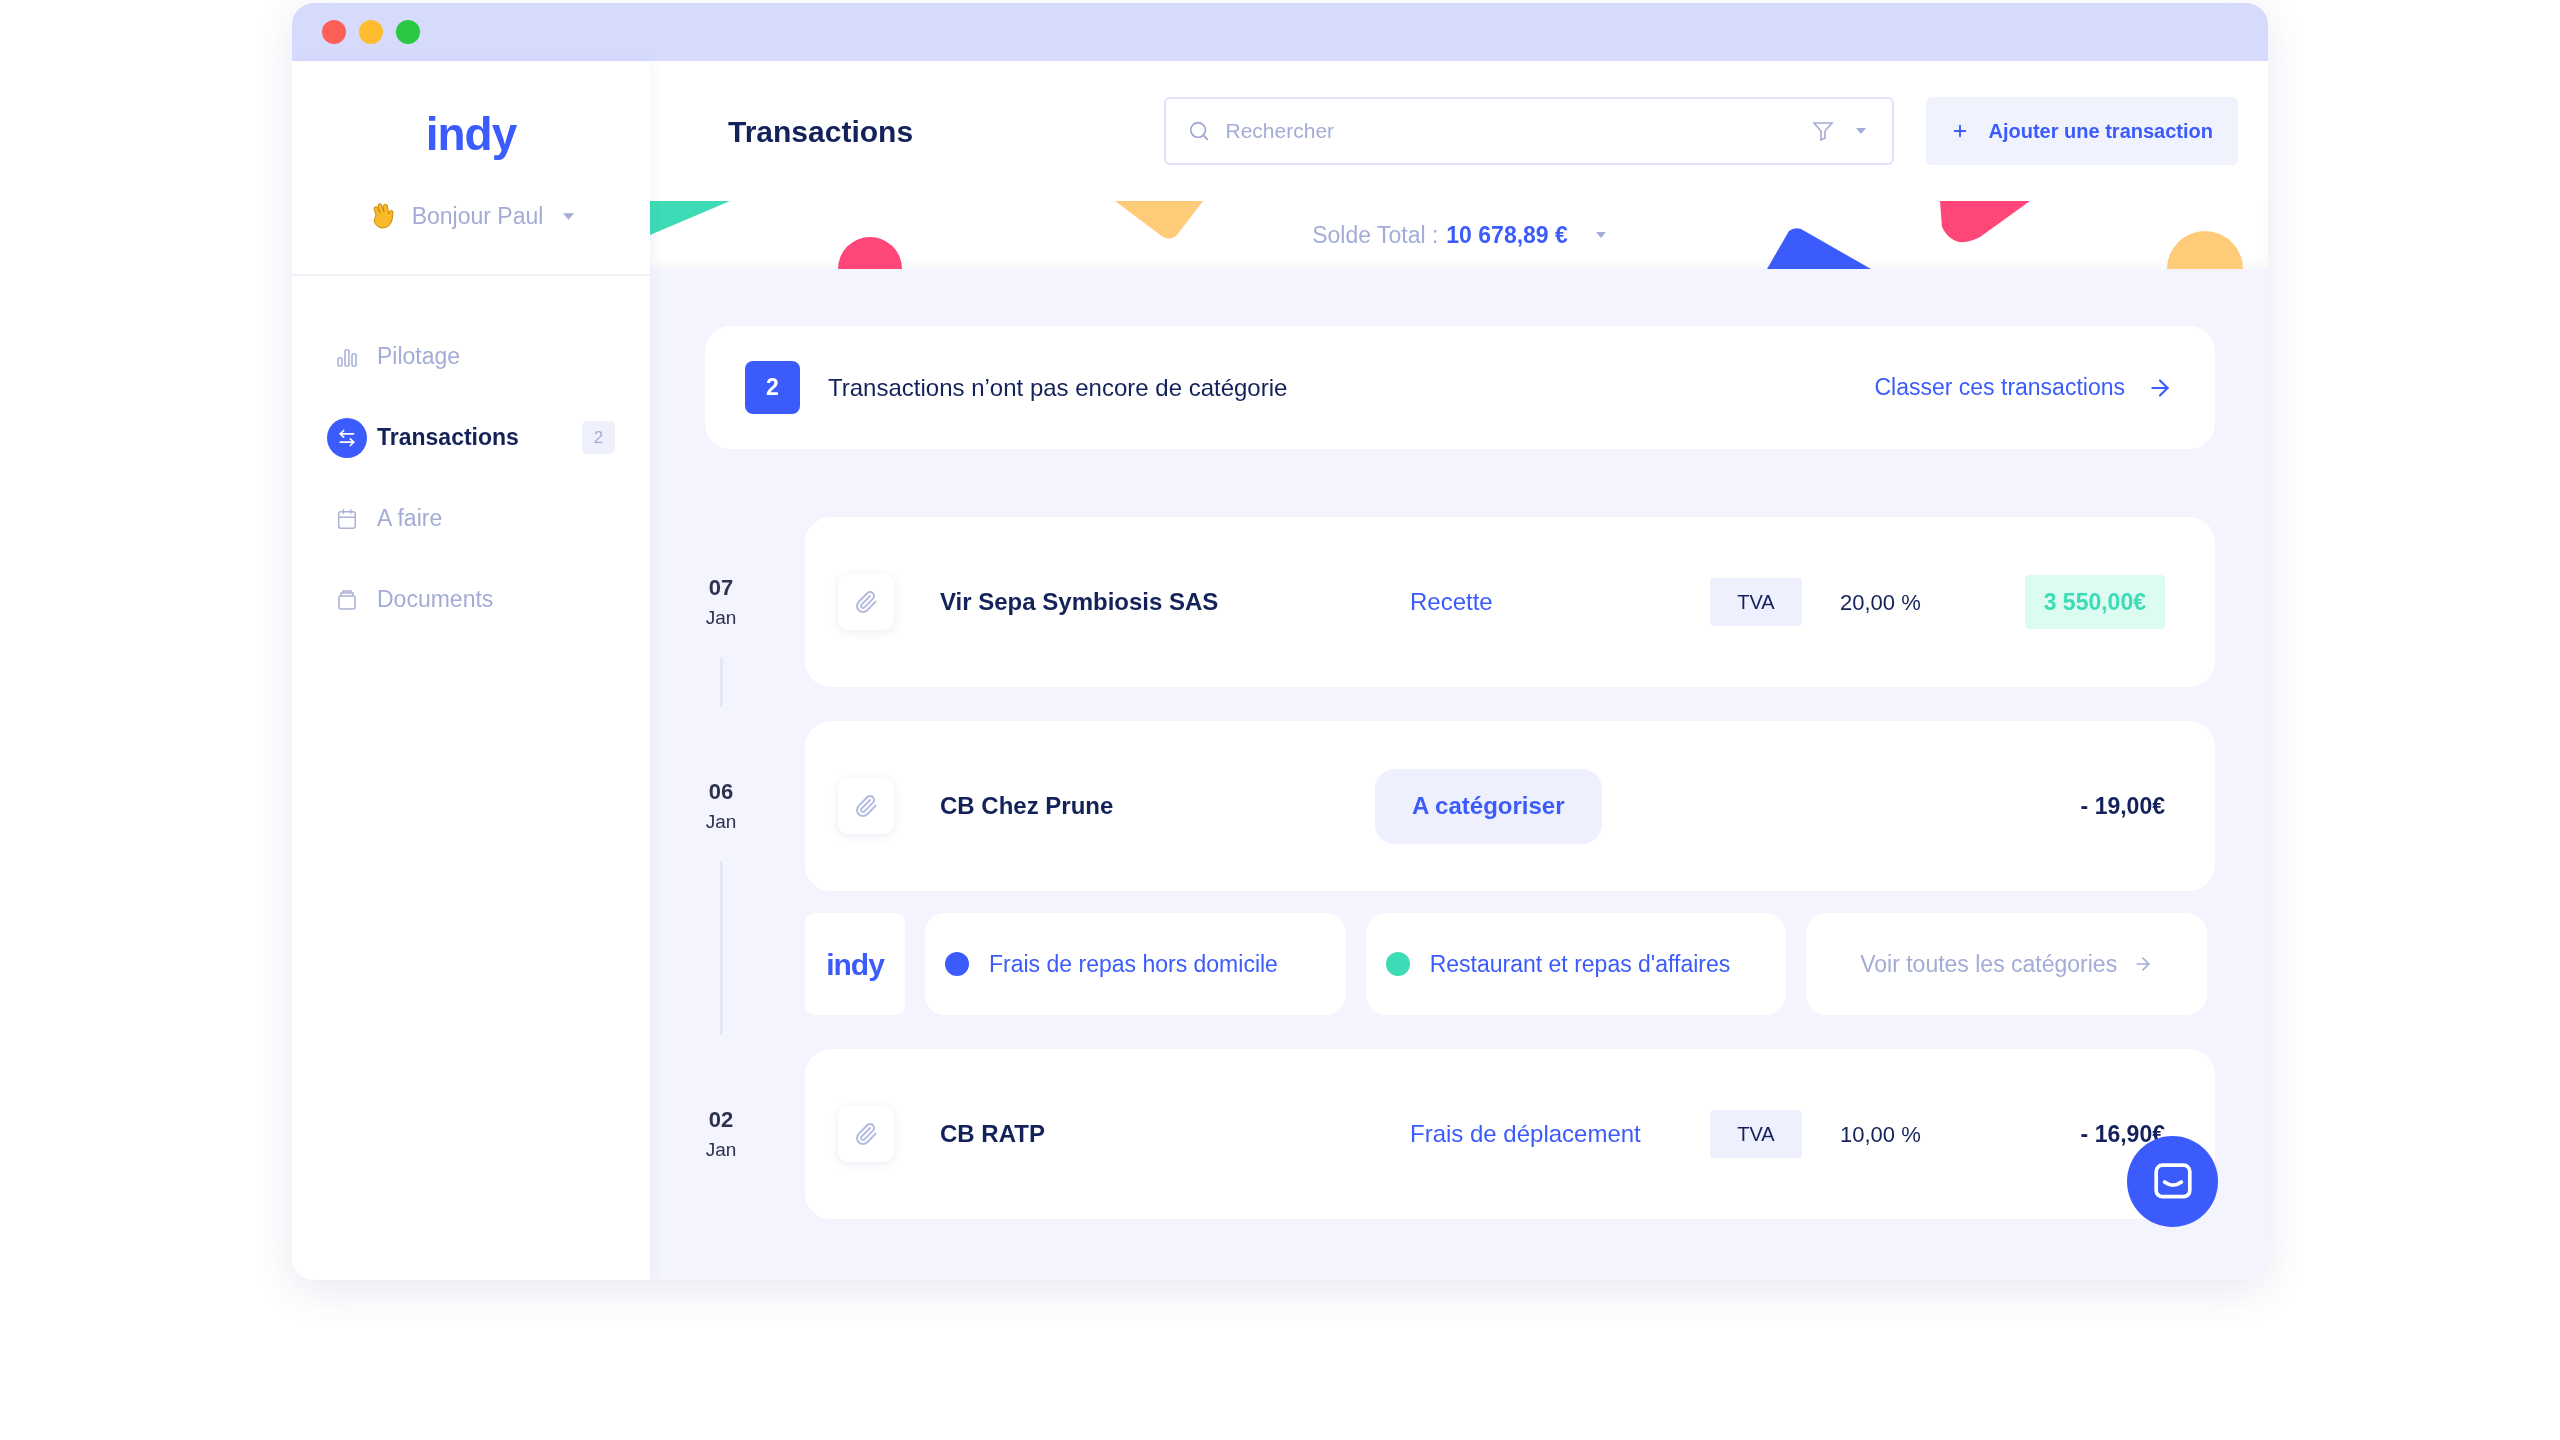 This screenshot has height=1440, width=2560. I want to click on nav-label: Transactions, so click(448, 438).